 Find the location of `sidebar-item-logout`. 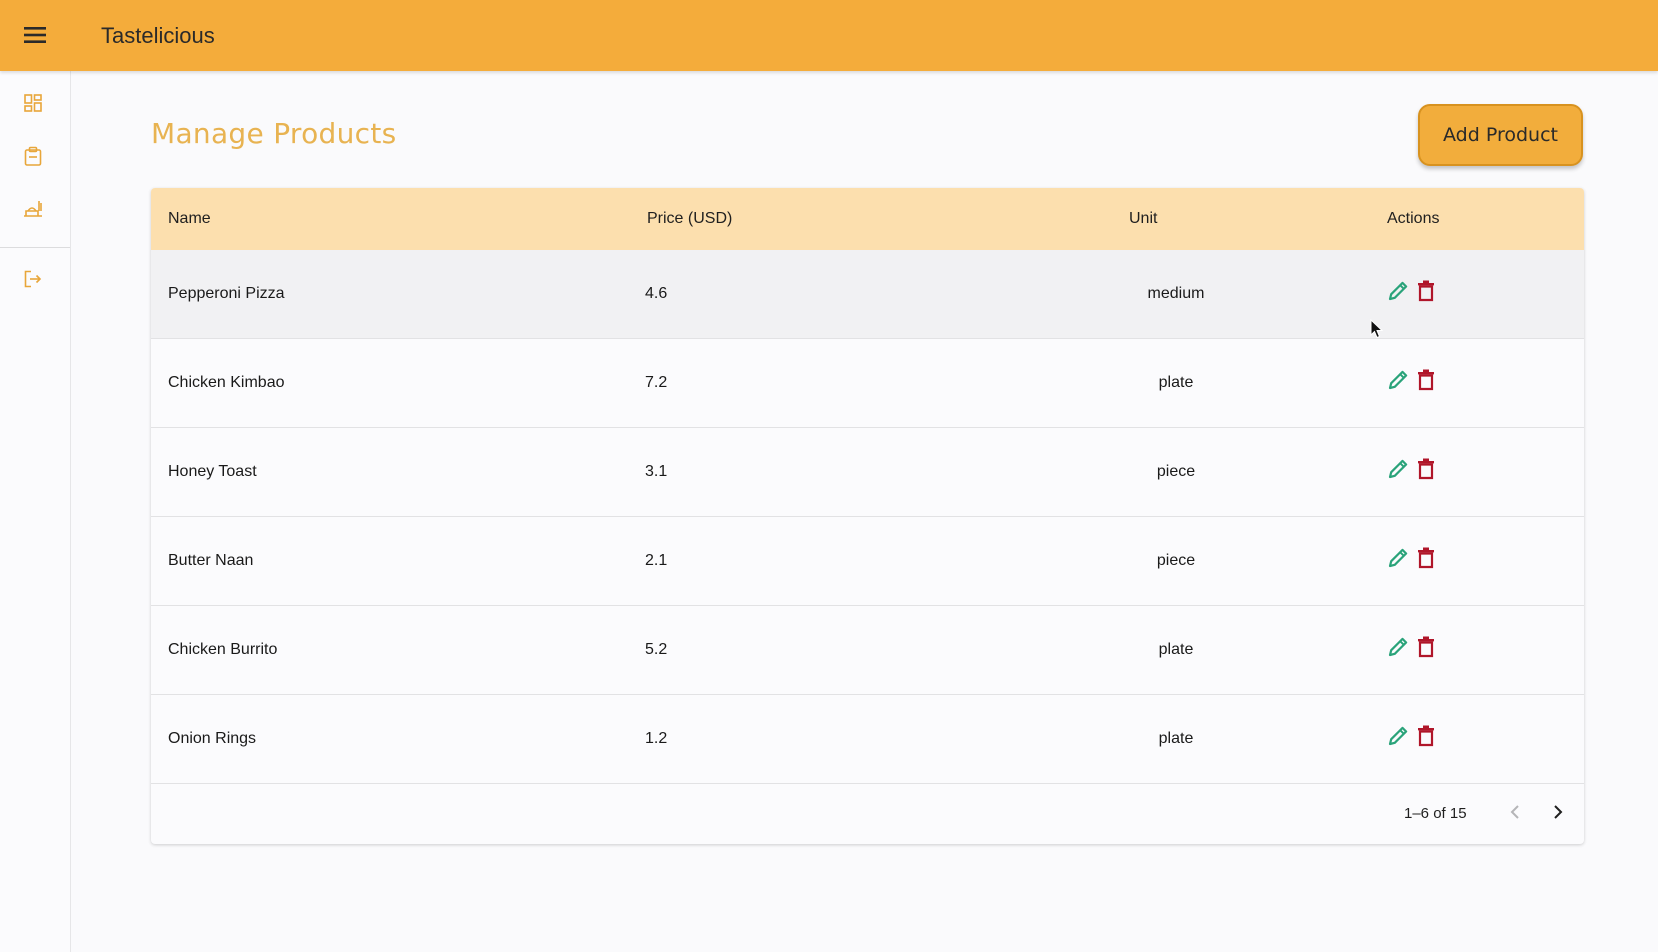

sidebar-item-logout is located at coordinates (33, 281).